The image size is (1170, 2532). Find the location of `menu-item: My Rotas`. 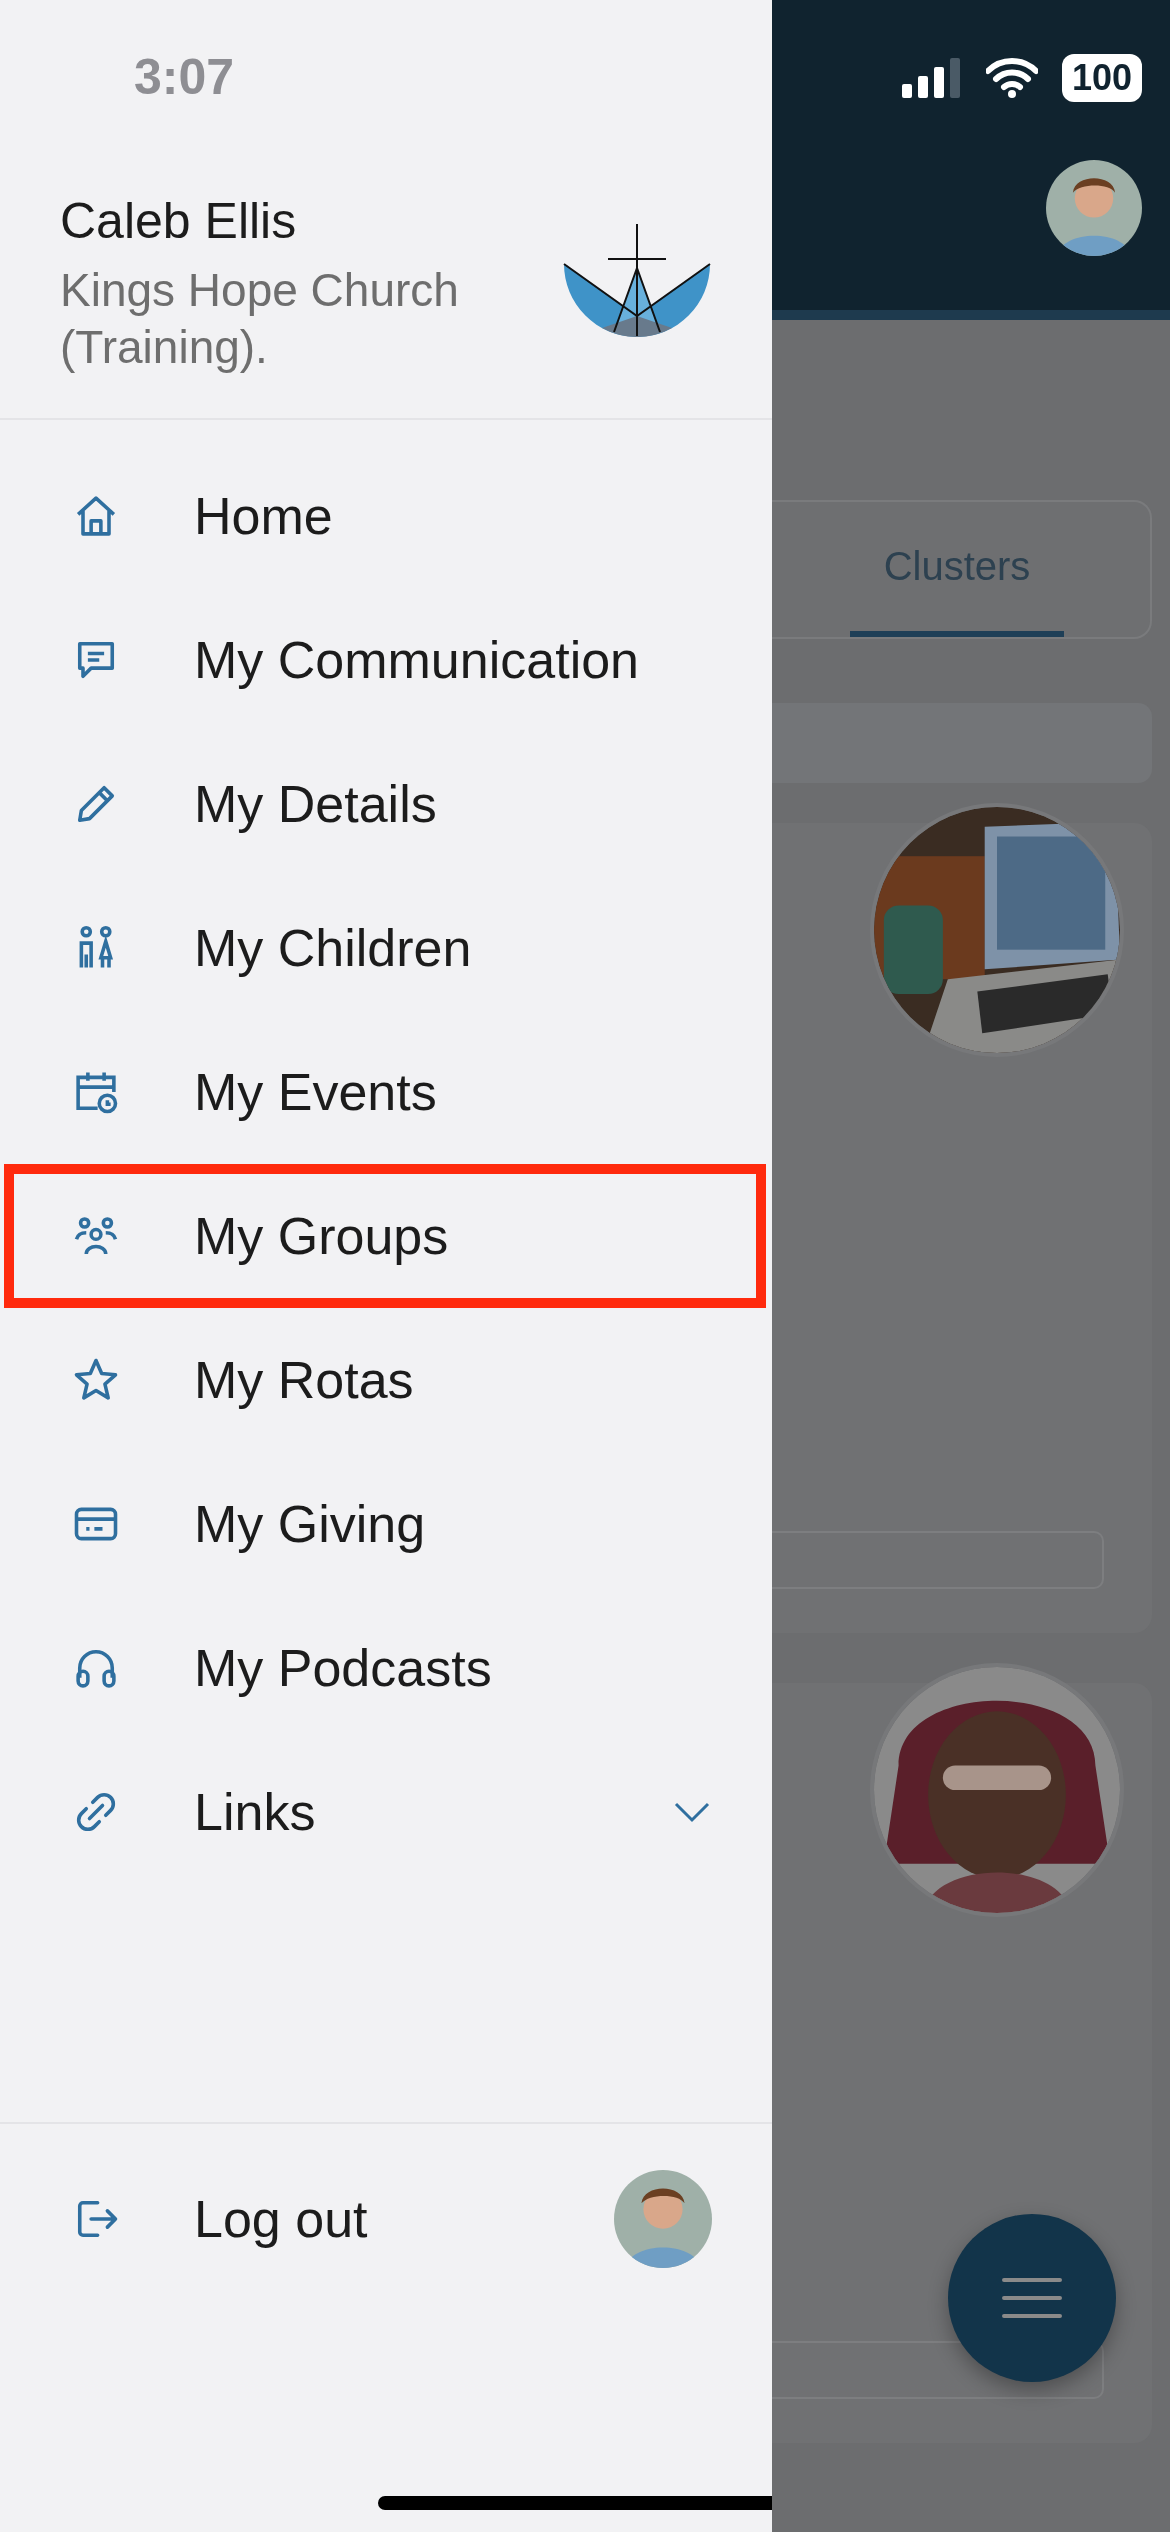

menu-item: My Rotas is located at coordinates (386, 1380).